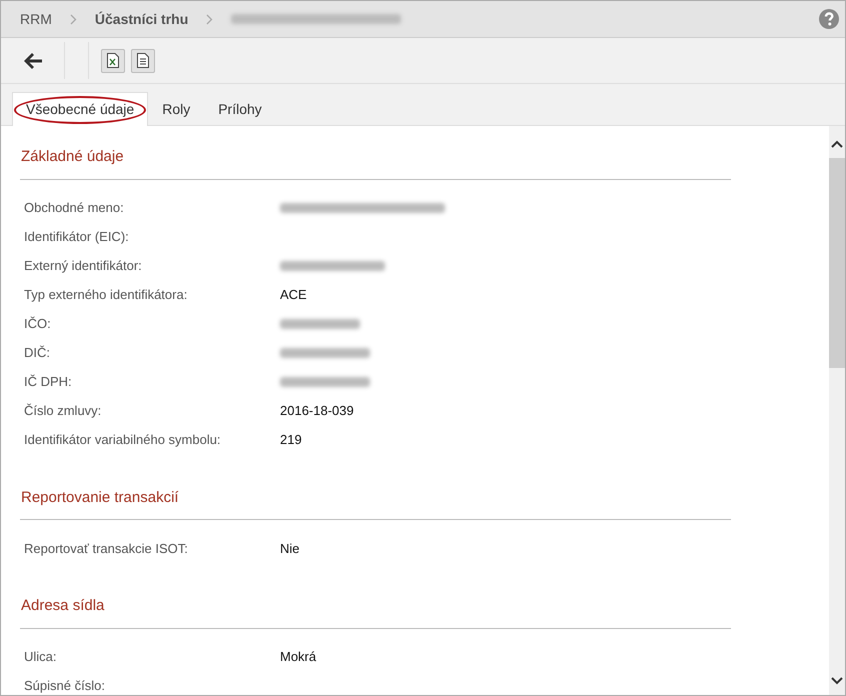 The width and height of the screenshot is (846, 696). Describe the element at coordinates (176, 109) in the screenshot. I see `tab: Roly` at that location.